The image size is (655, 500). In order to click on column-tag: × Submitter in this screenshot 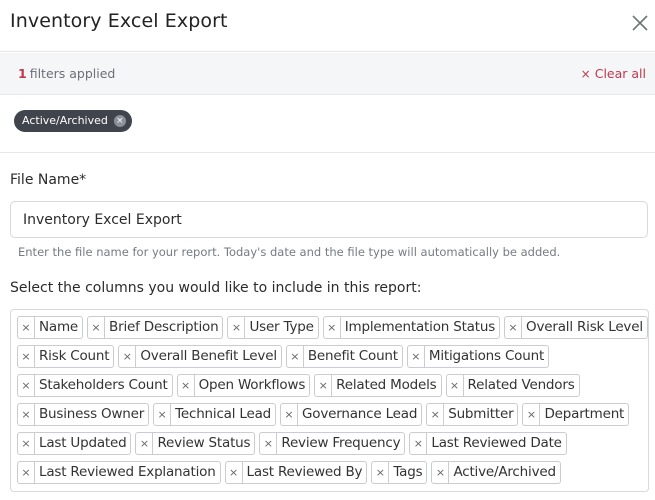, I will do `click(472, 414)`.